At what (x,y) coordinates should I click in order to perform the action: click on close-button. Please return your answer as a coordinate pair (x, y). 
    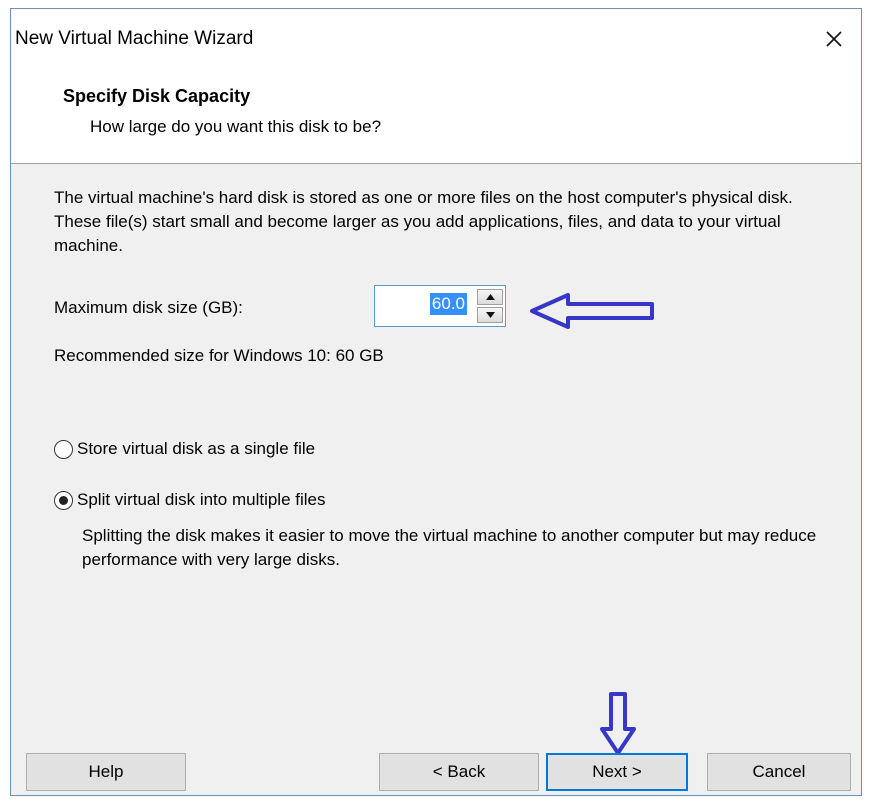
    Looking at the image, I should click on (834, 39).